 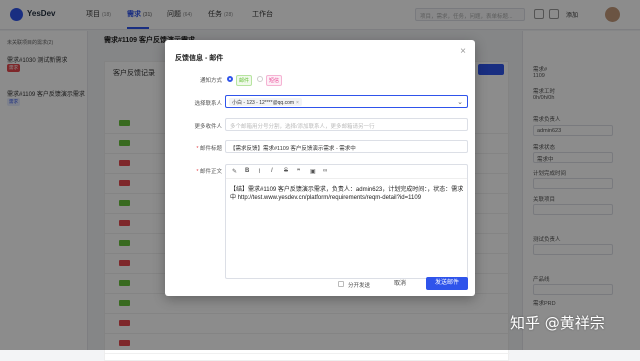 I want to click on notify-email-tag: 邮件, so click(x=244, y=80).